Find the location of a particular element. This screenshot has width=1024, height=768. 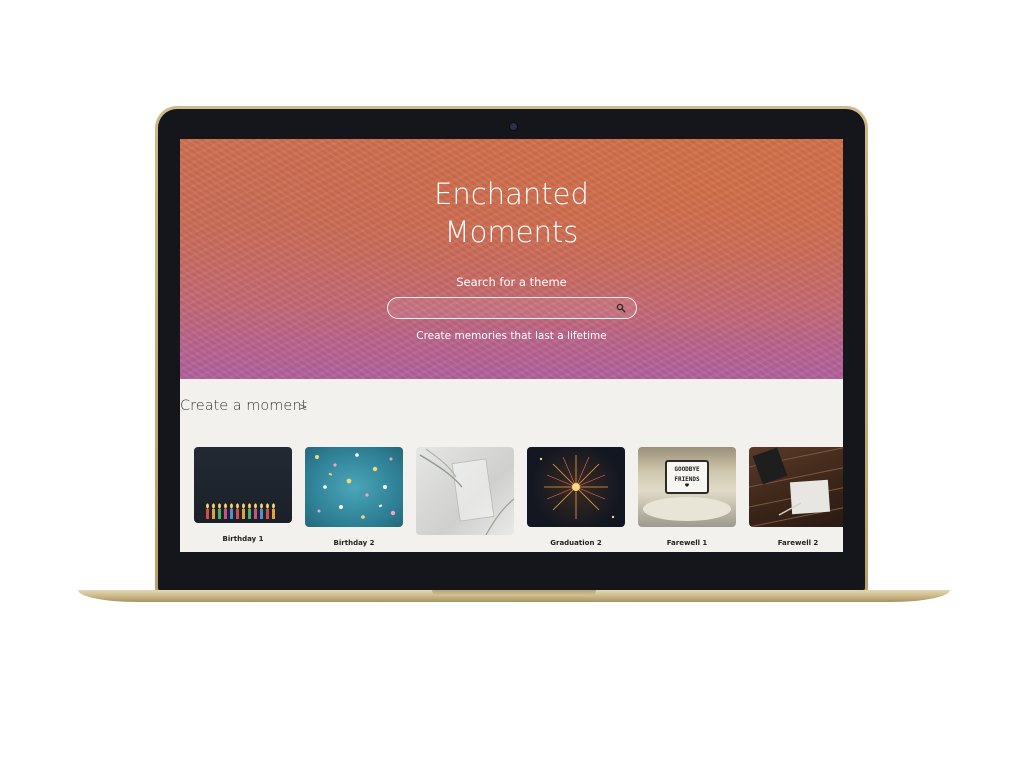

confetti-image is located at coordinates (355, 486).